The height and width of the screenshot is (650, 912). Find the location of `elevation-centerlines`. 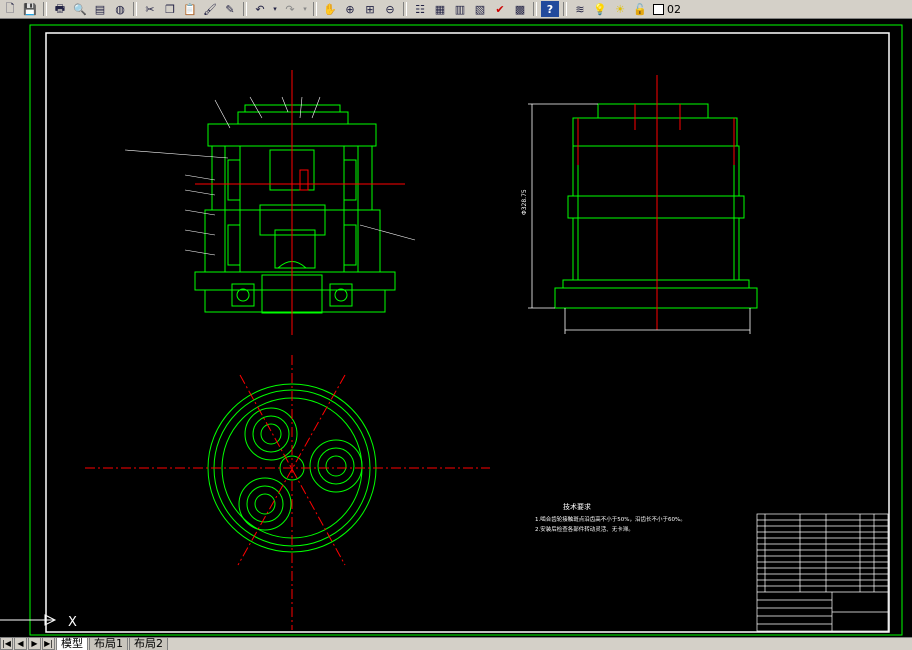

elevation-centerlines is located at coordinates (656, 202).